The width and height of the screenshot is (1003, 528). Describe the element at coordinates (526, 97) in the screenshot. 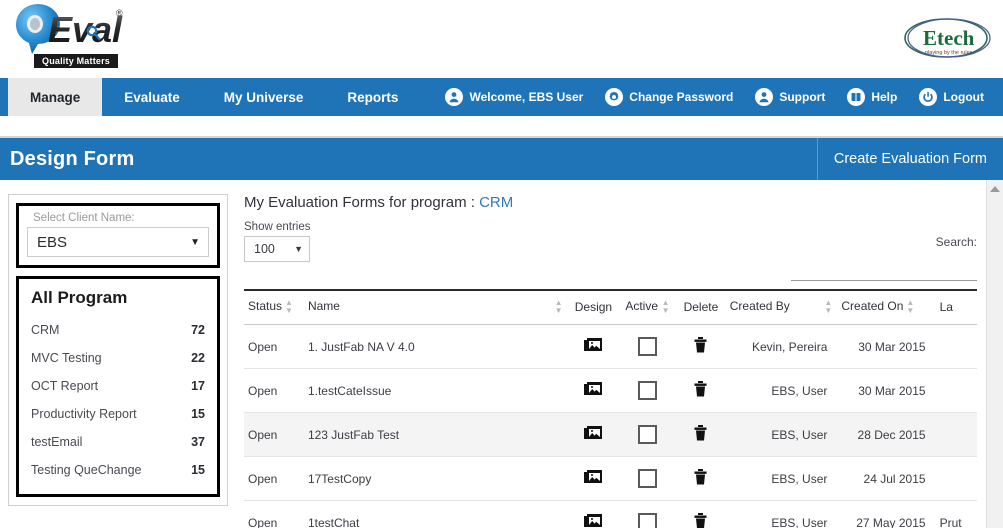

I see `nav-item-label: Welcome, EBS User` at that location.